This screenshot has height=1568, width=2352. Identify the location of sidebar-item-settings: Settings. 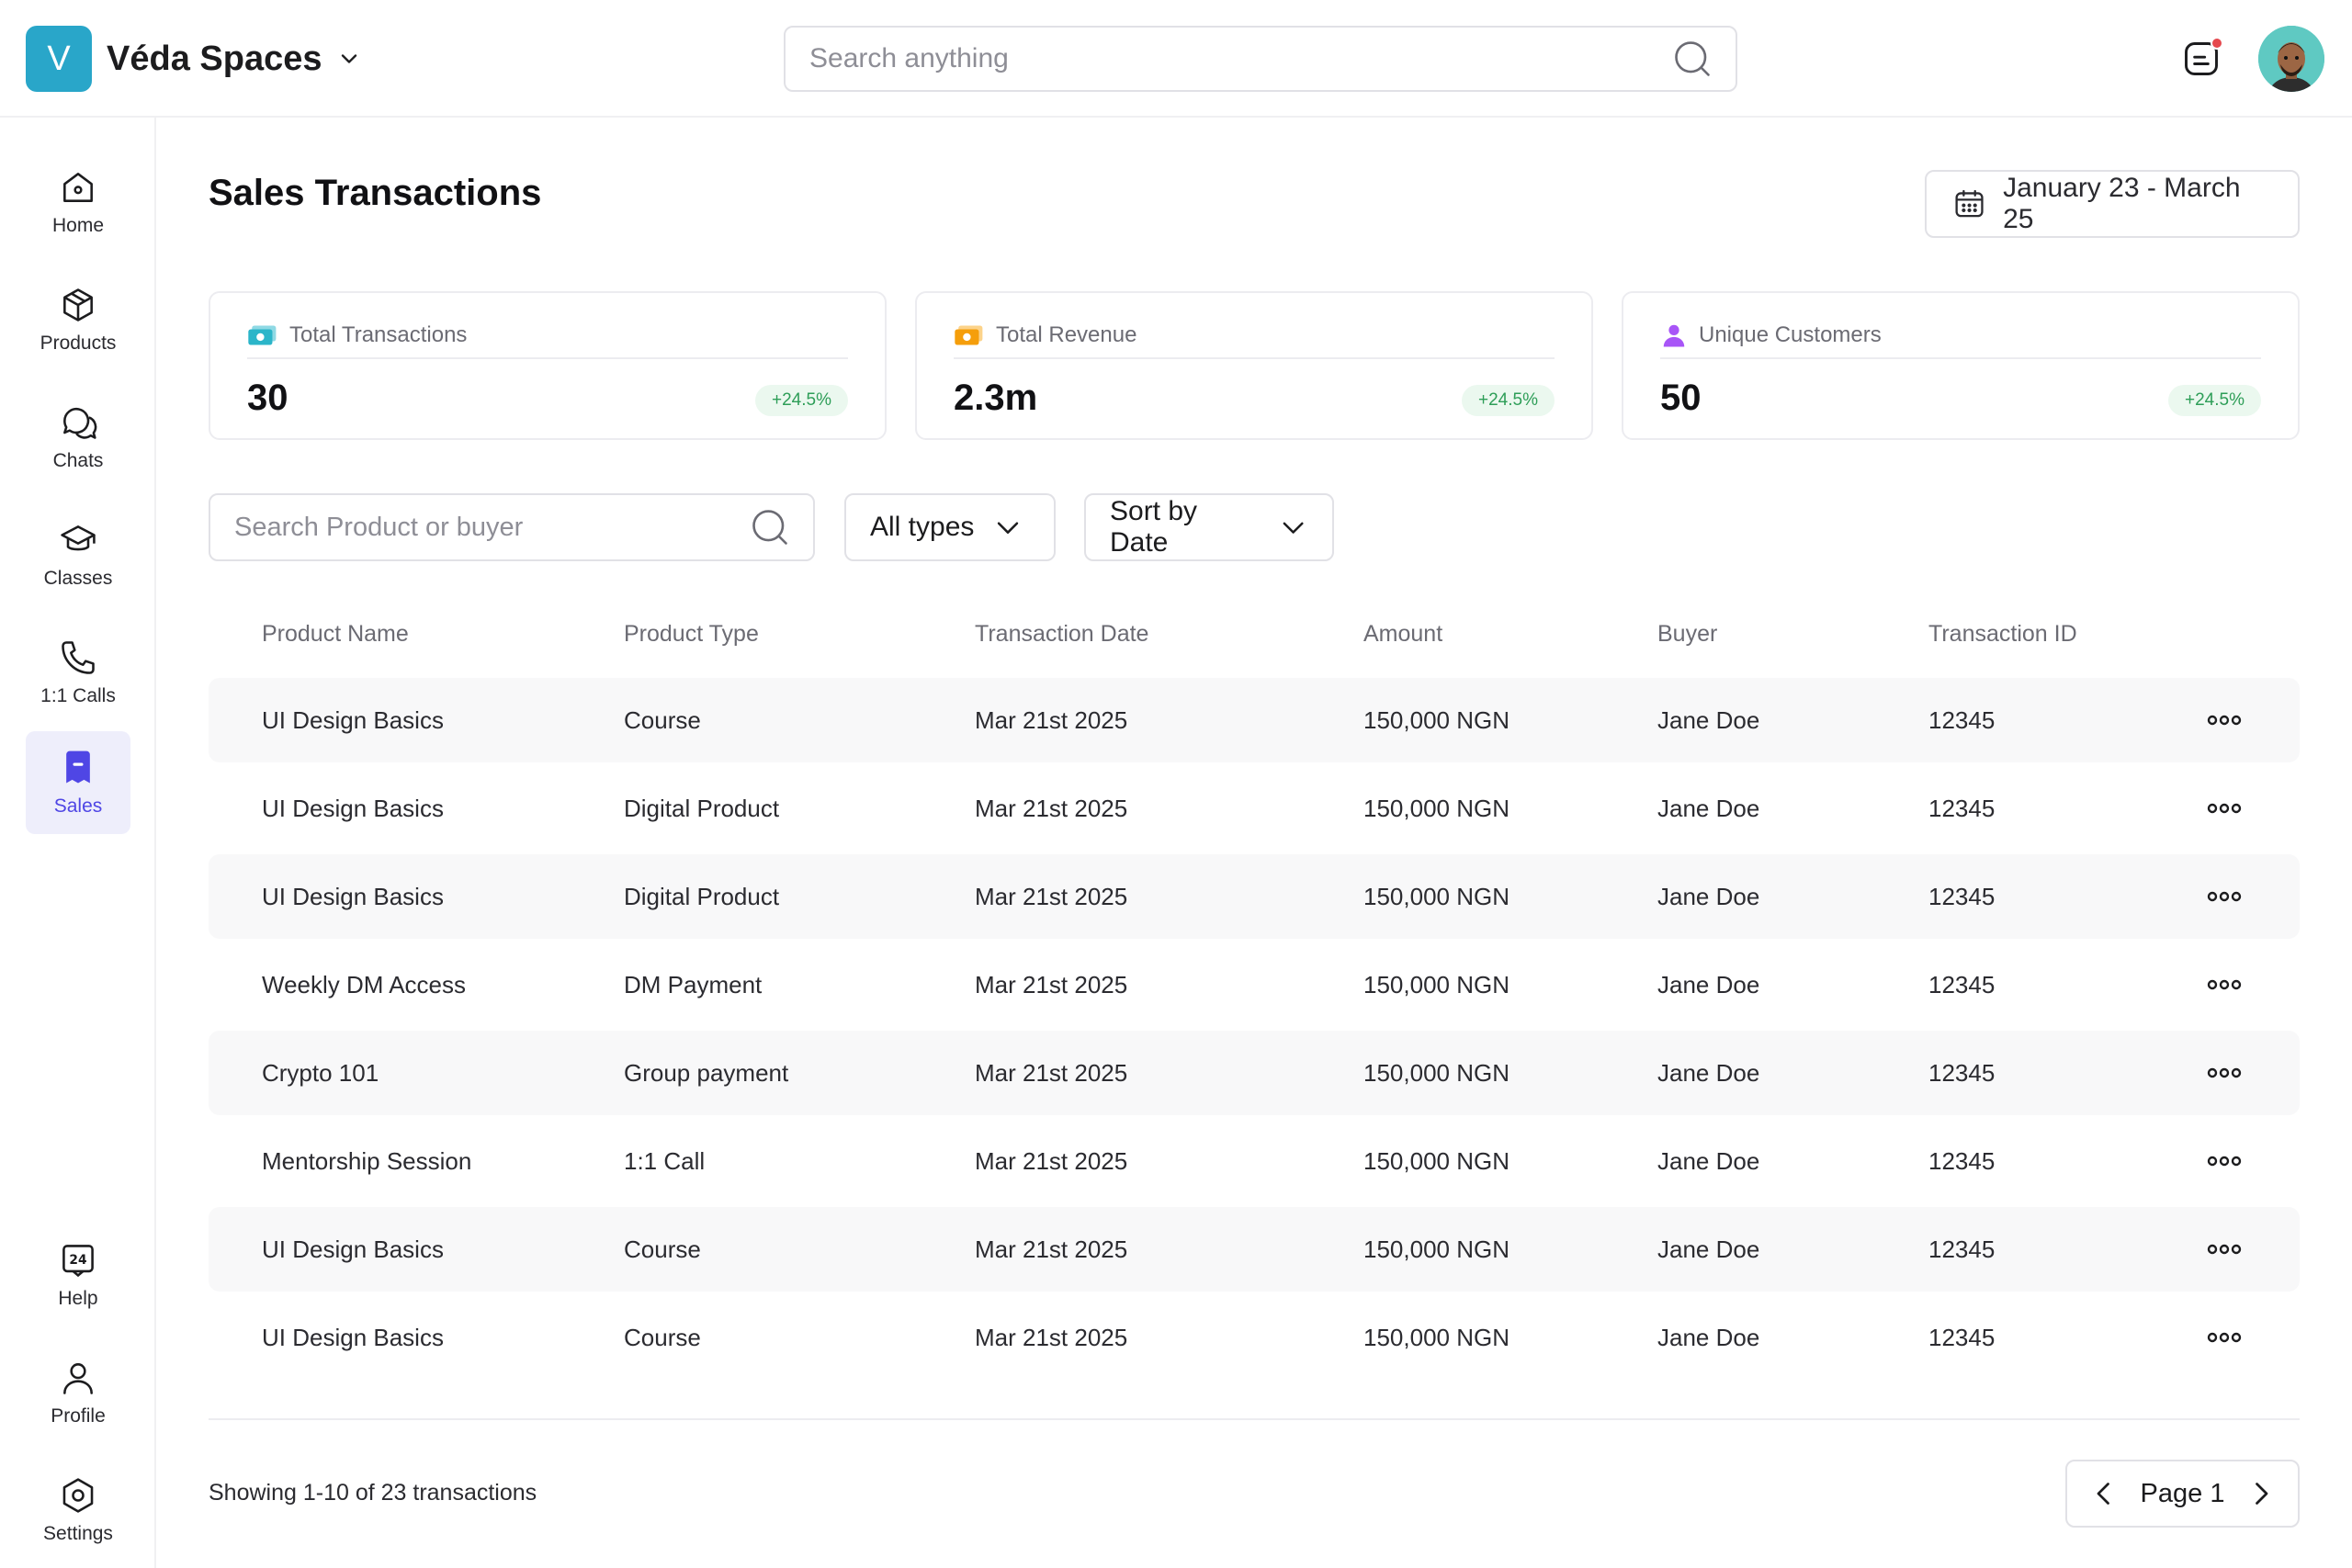
(78, 1510).